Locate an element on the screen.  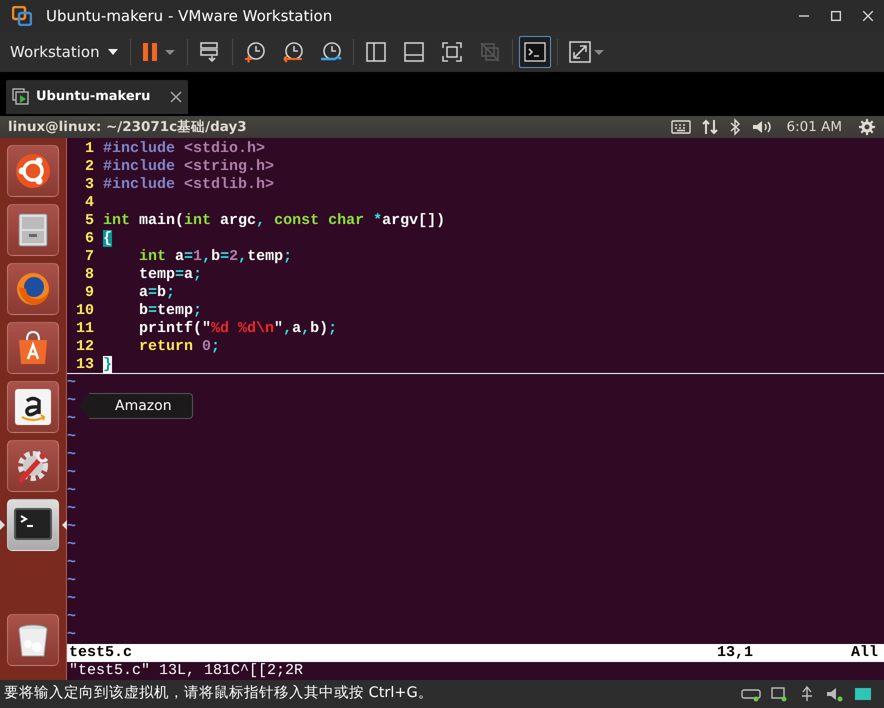
scroll-position: All is located at coordinates (864, 653).